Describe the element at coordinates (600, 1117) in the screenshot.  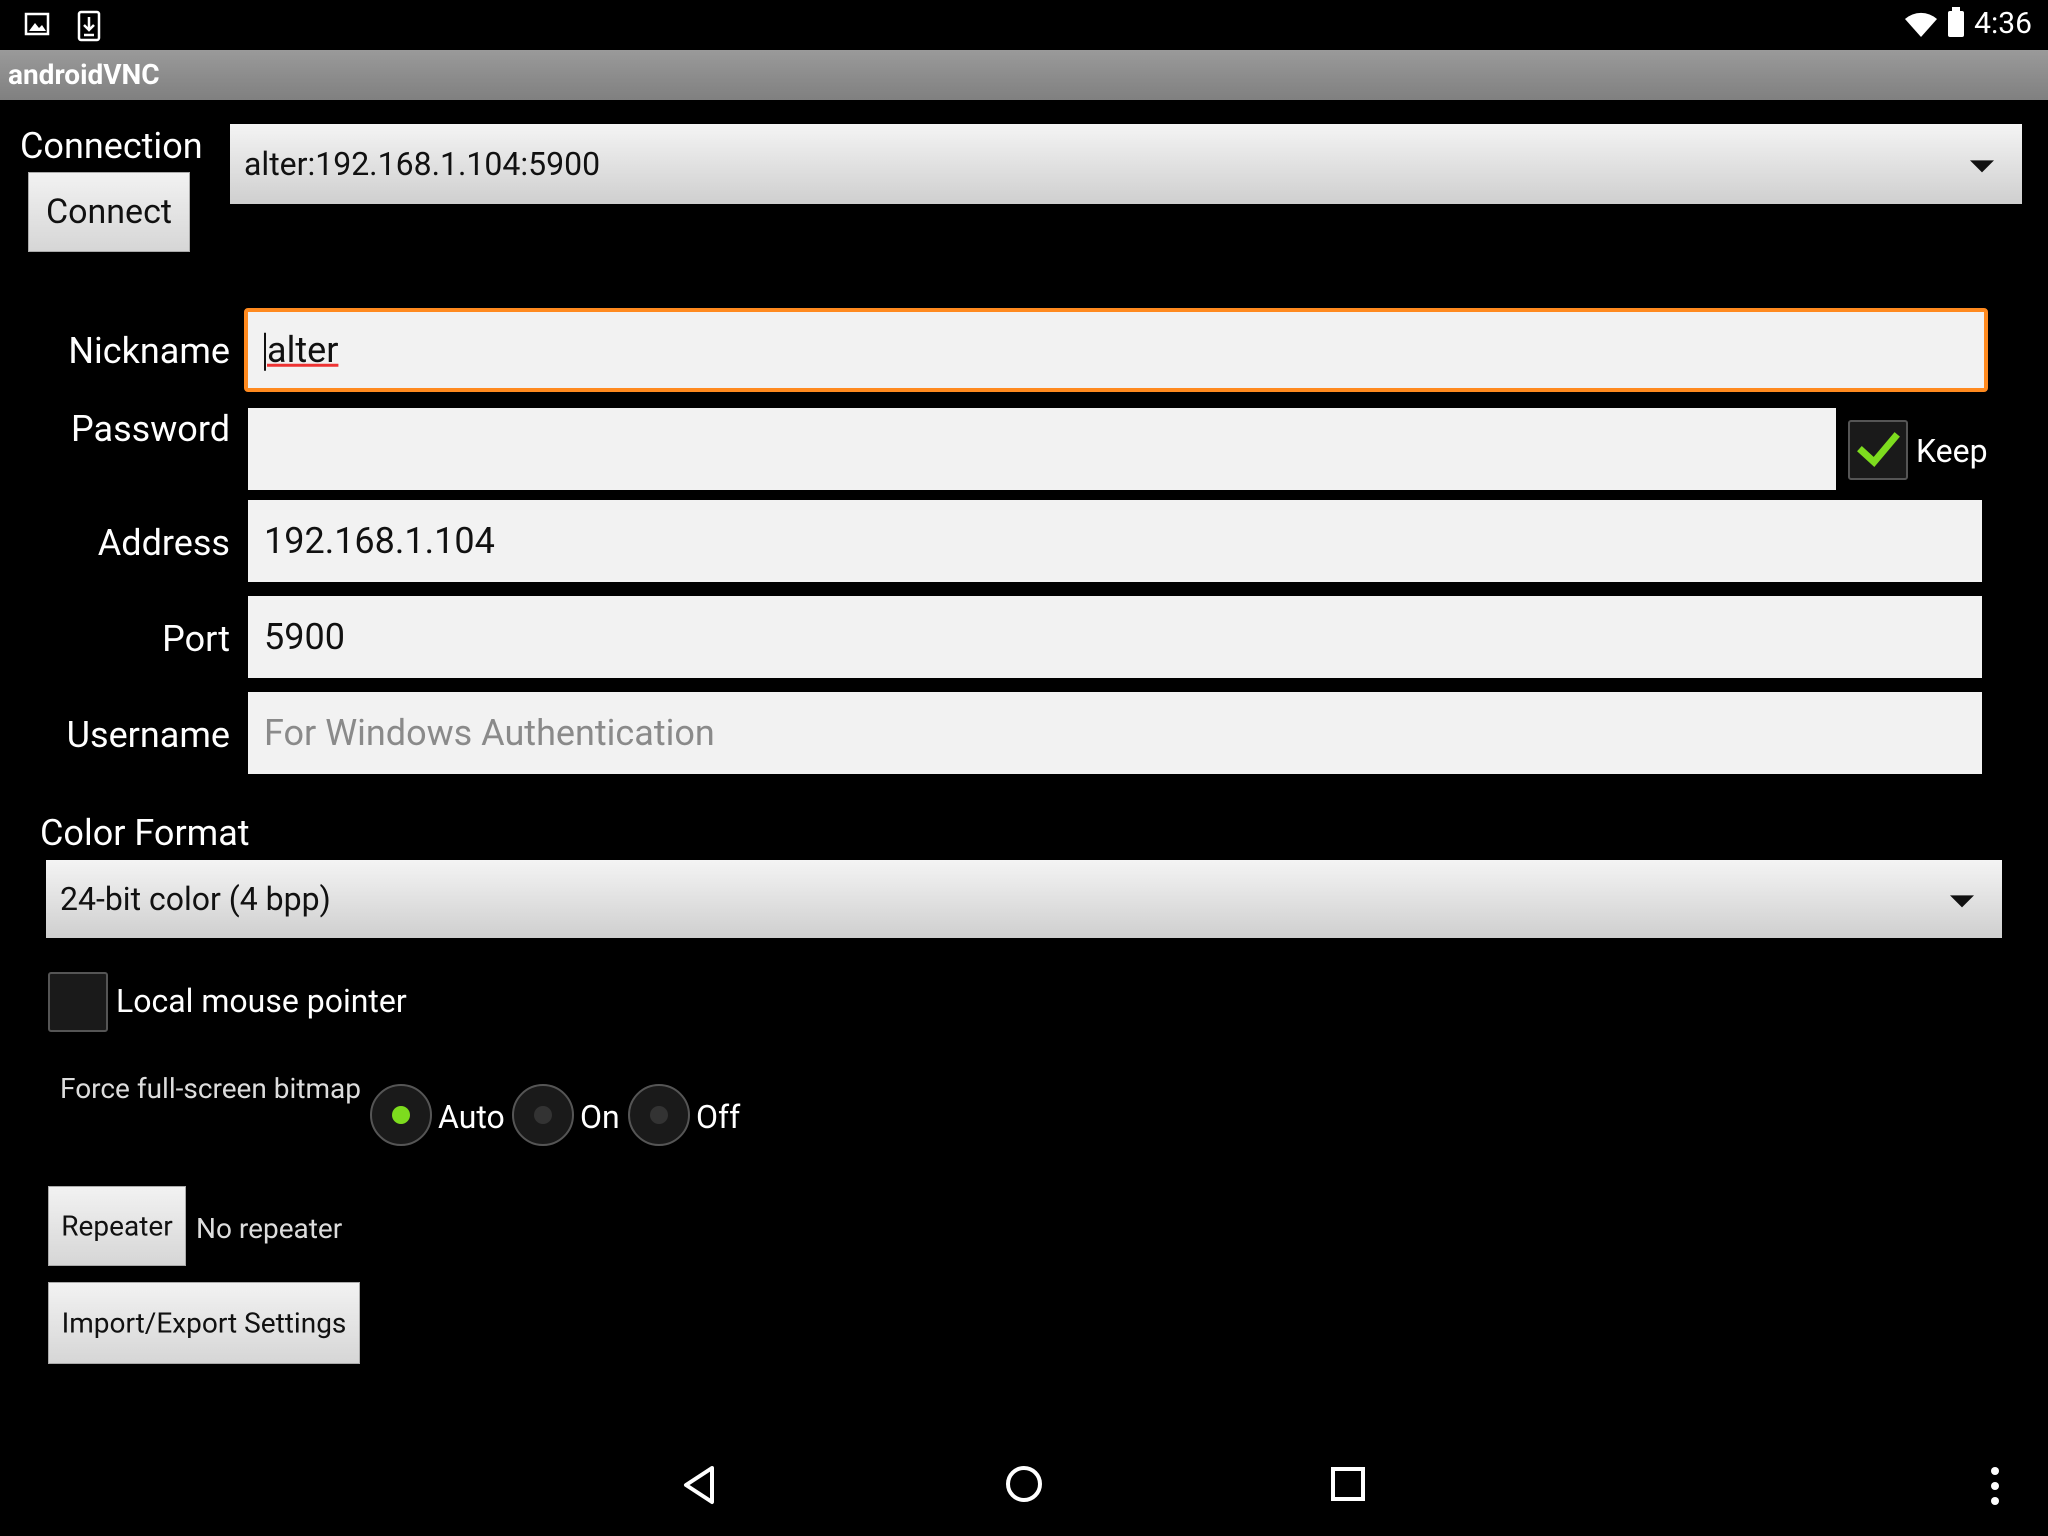
I see `radio-on-label: On` at that location.